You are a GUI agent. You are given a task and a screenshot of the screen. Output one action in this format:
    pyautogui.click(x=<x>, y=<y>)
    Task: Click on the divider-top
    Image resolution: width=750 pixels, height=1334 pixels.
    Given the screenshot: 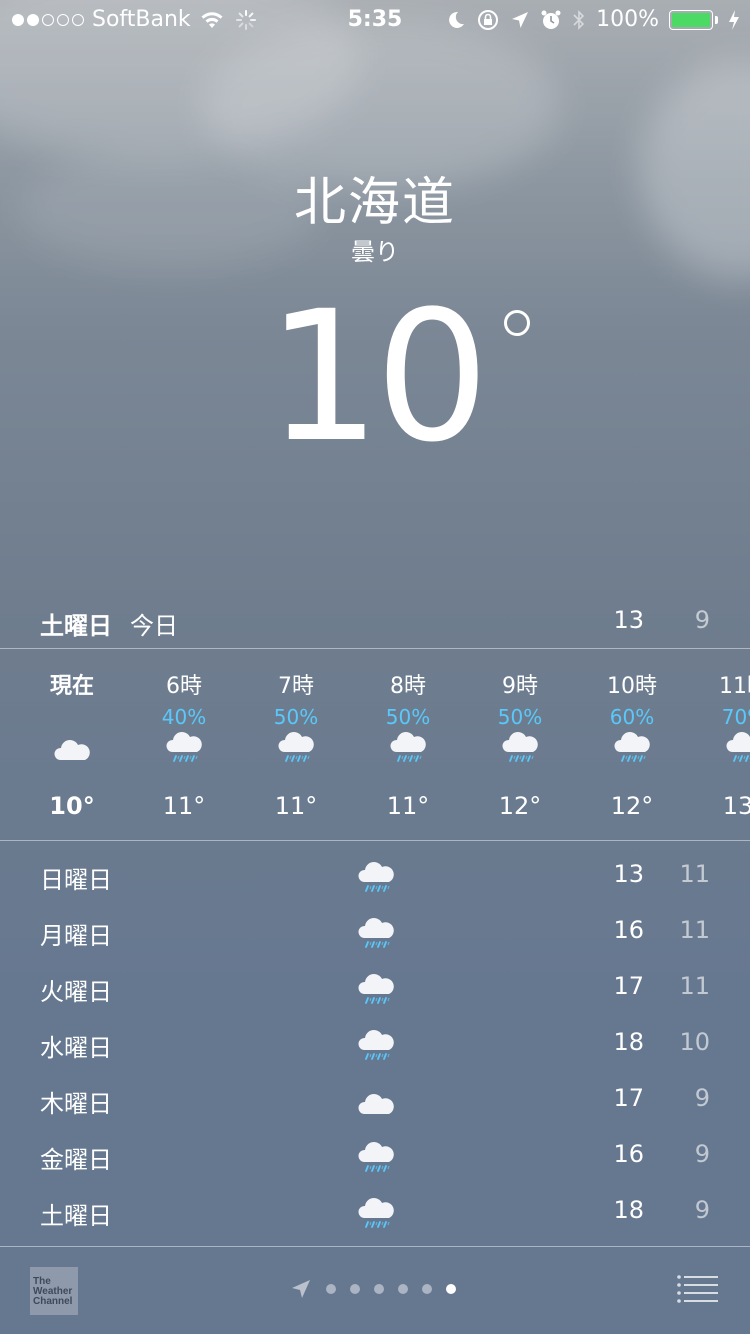 What is the action you would take?
    pyautogui.click(x=375, y=648)
    